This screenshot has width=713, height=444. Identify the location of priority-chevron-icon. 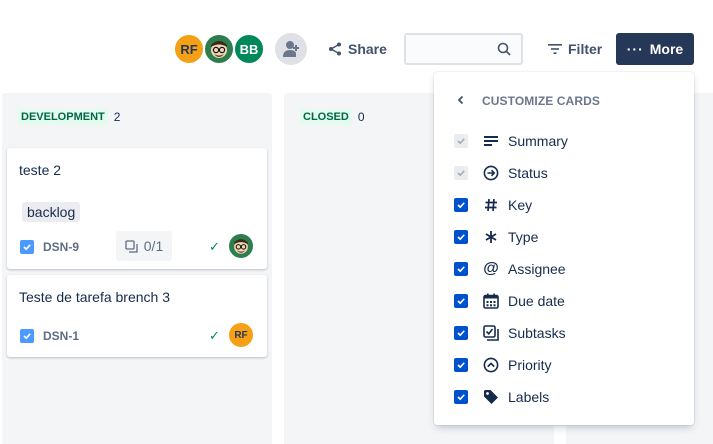
(491, 365).